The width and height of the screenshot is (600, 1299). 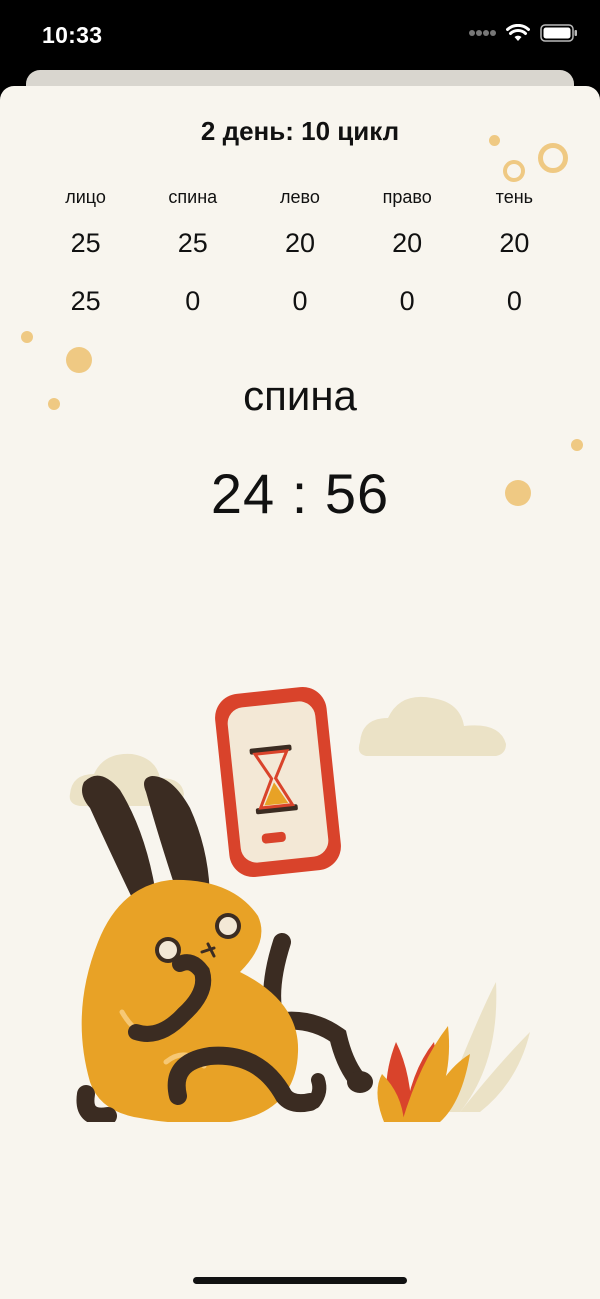 What do you see at coordinates (193, 301) in the screenshot?
I see `done-back: 0` at bounding box center [193, 301].